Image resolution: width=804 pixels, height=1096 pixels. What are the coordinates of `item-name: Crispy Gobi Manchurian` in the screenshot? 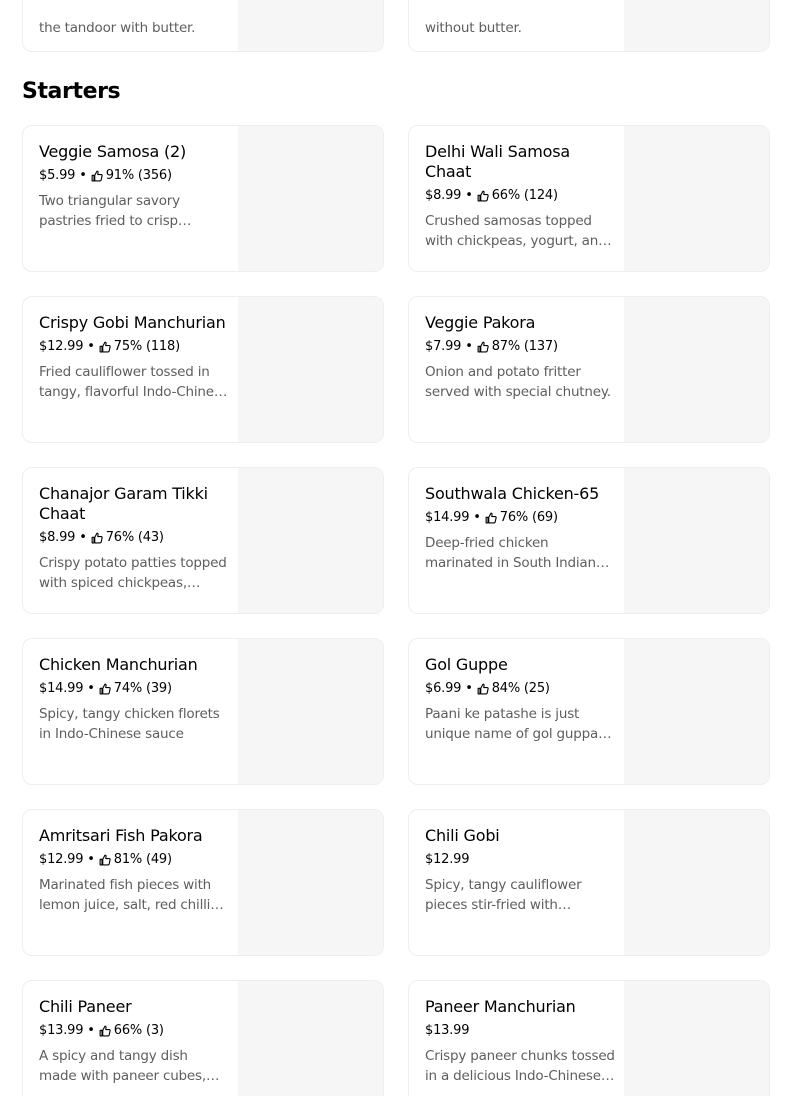 It's located at (132, 322).